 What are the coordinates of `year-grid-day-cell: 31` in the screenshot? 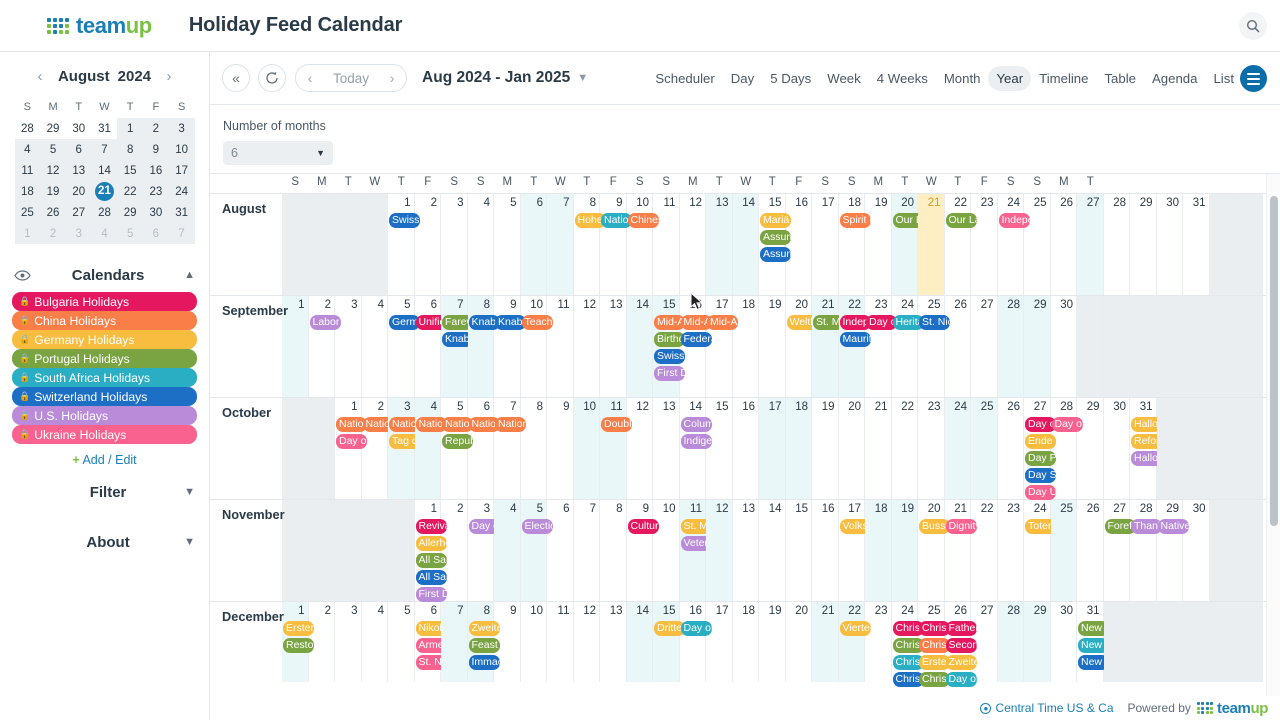 It's located at (1196, 244).